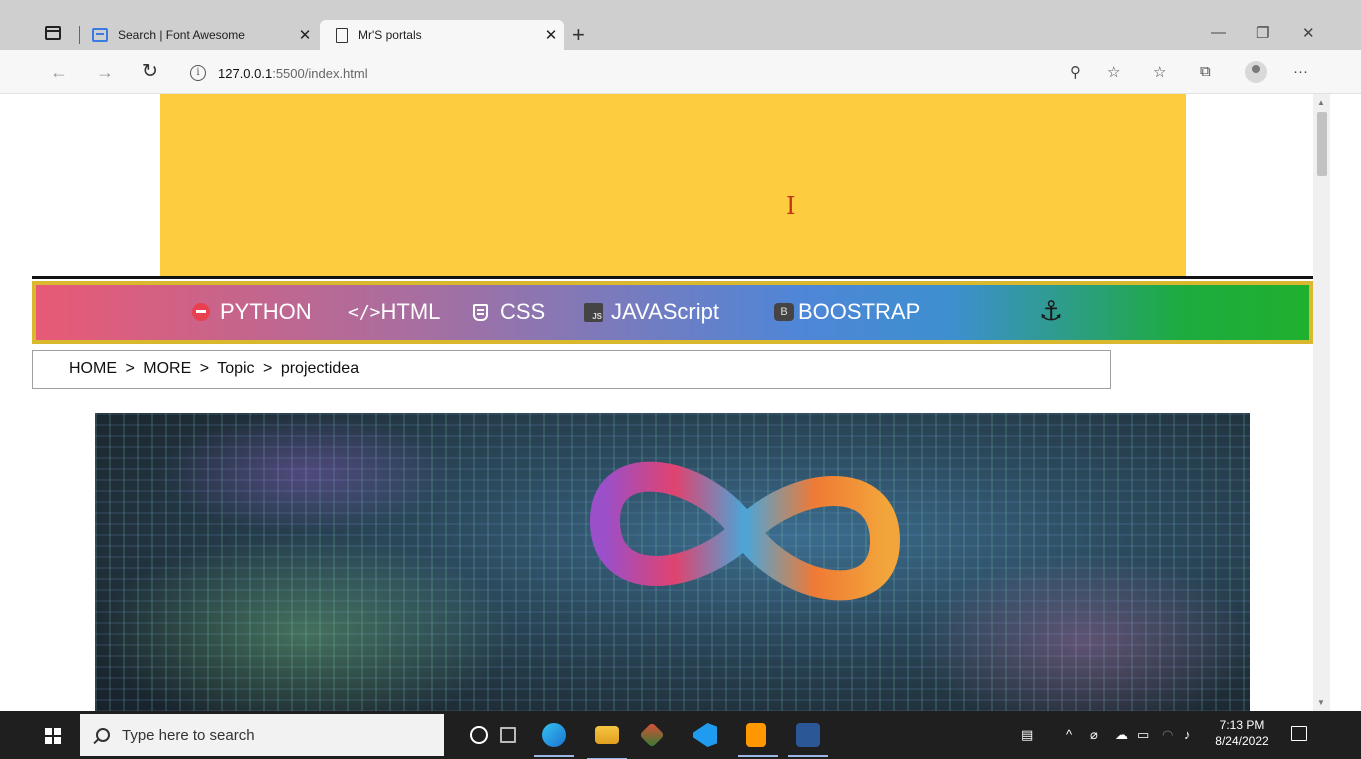  I want to click on nav-html: </> HTML, so click(394, 312).